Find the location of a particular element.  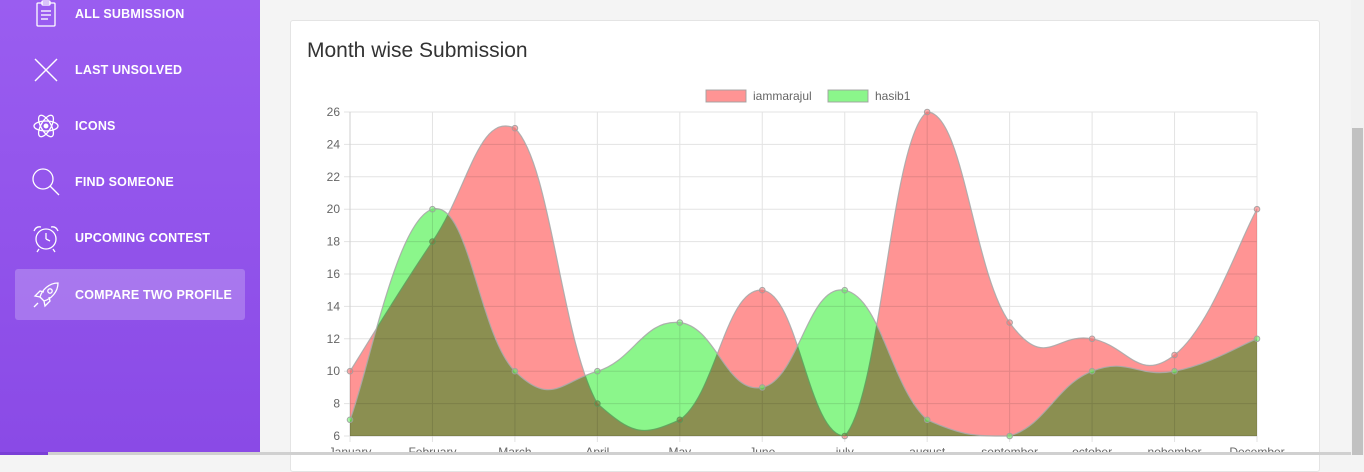

legend-label: iammarajul is located at coordinates (782, 96).